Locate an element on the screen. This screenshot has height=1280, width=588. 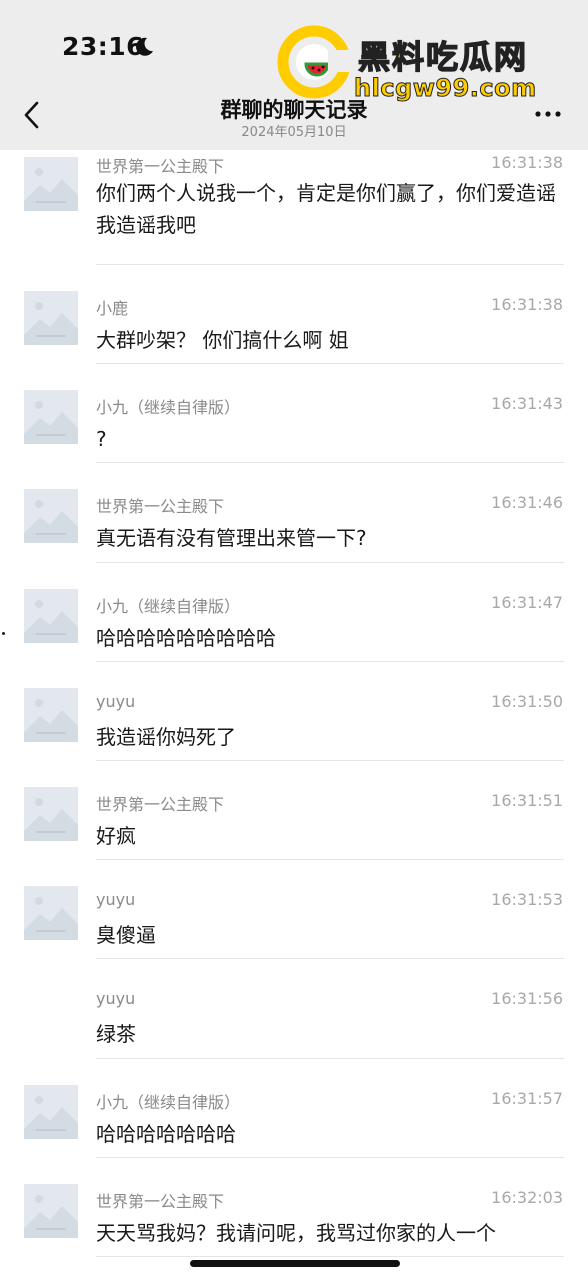
message-time: 16:31:43 is located at coordinates (527, 404).